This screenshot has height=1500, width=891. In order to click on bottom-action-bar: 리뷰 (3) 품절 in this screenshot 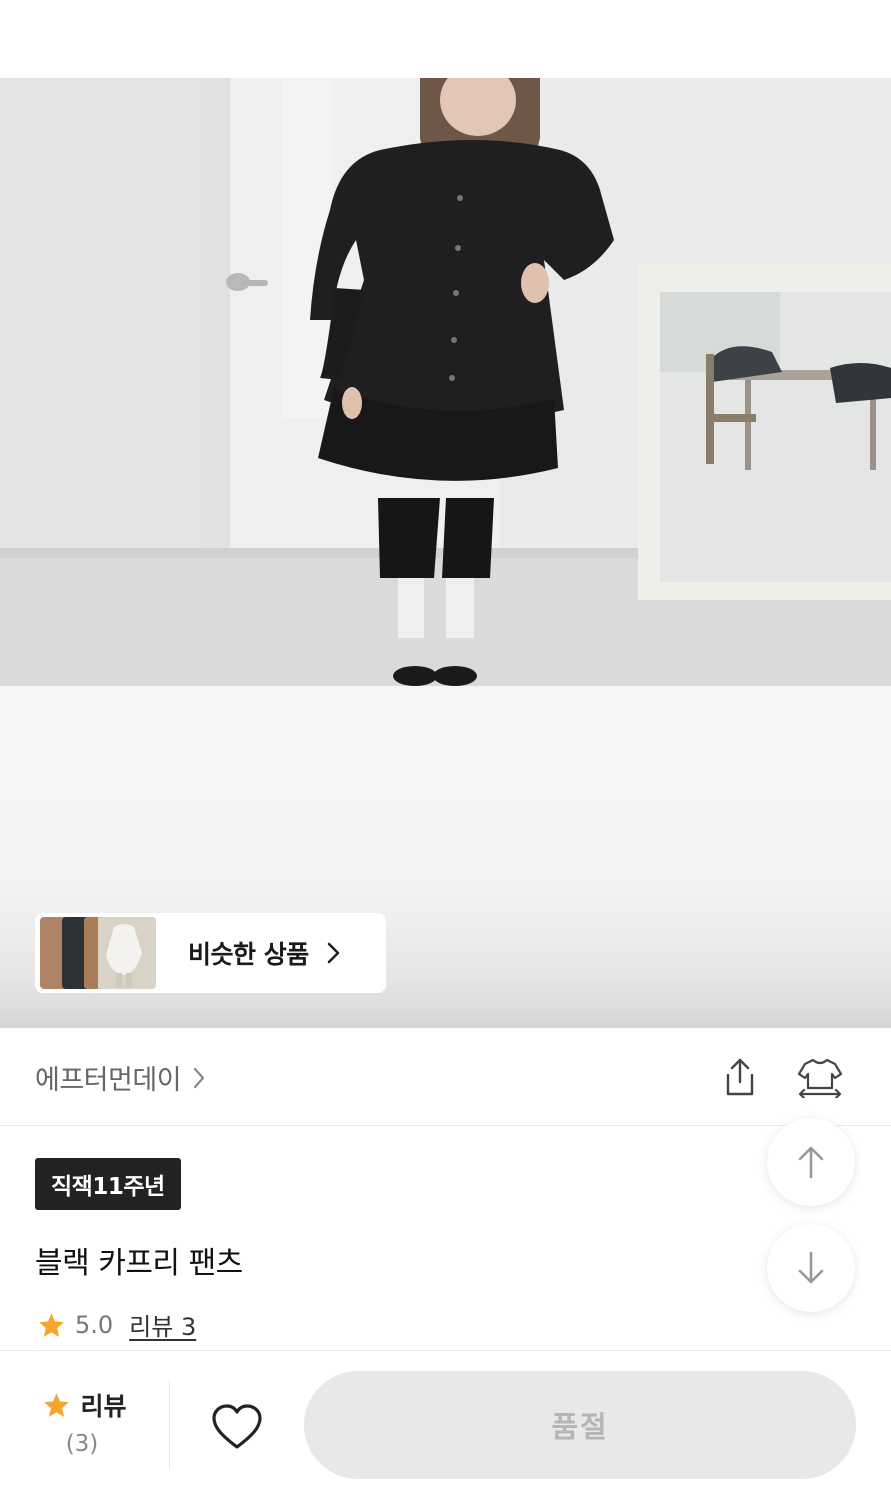, I will do `click(445, 1425)`.